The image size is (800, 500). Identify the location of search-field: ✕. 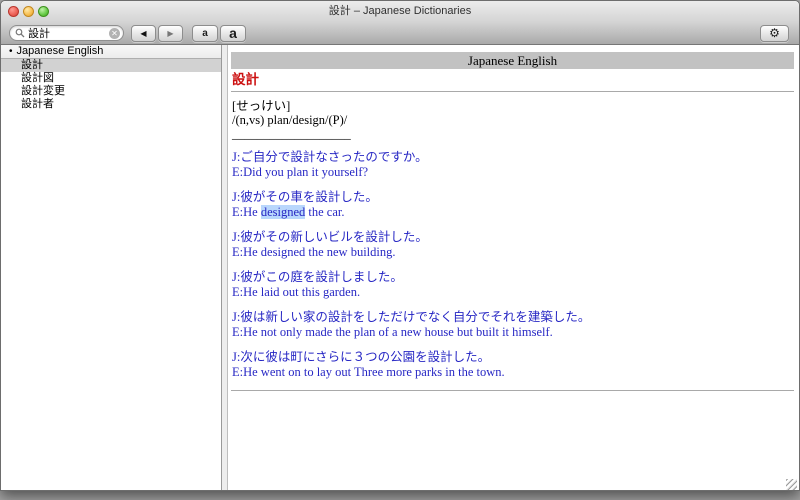
(66, 33).